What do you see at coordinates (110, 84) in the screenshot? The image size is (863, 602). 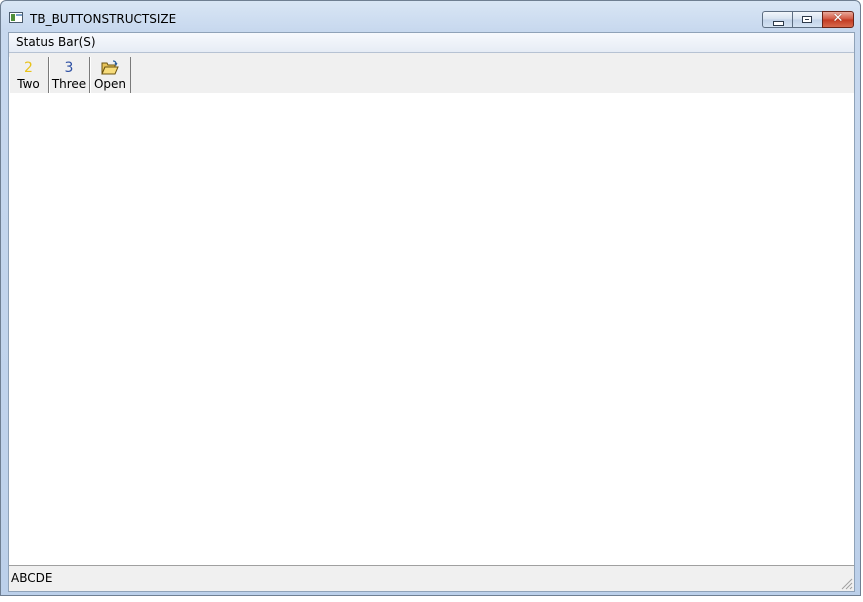 I see `toolbar-button-label: Open` at bounding box center [110, 84].